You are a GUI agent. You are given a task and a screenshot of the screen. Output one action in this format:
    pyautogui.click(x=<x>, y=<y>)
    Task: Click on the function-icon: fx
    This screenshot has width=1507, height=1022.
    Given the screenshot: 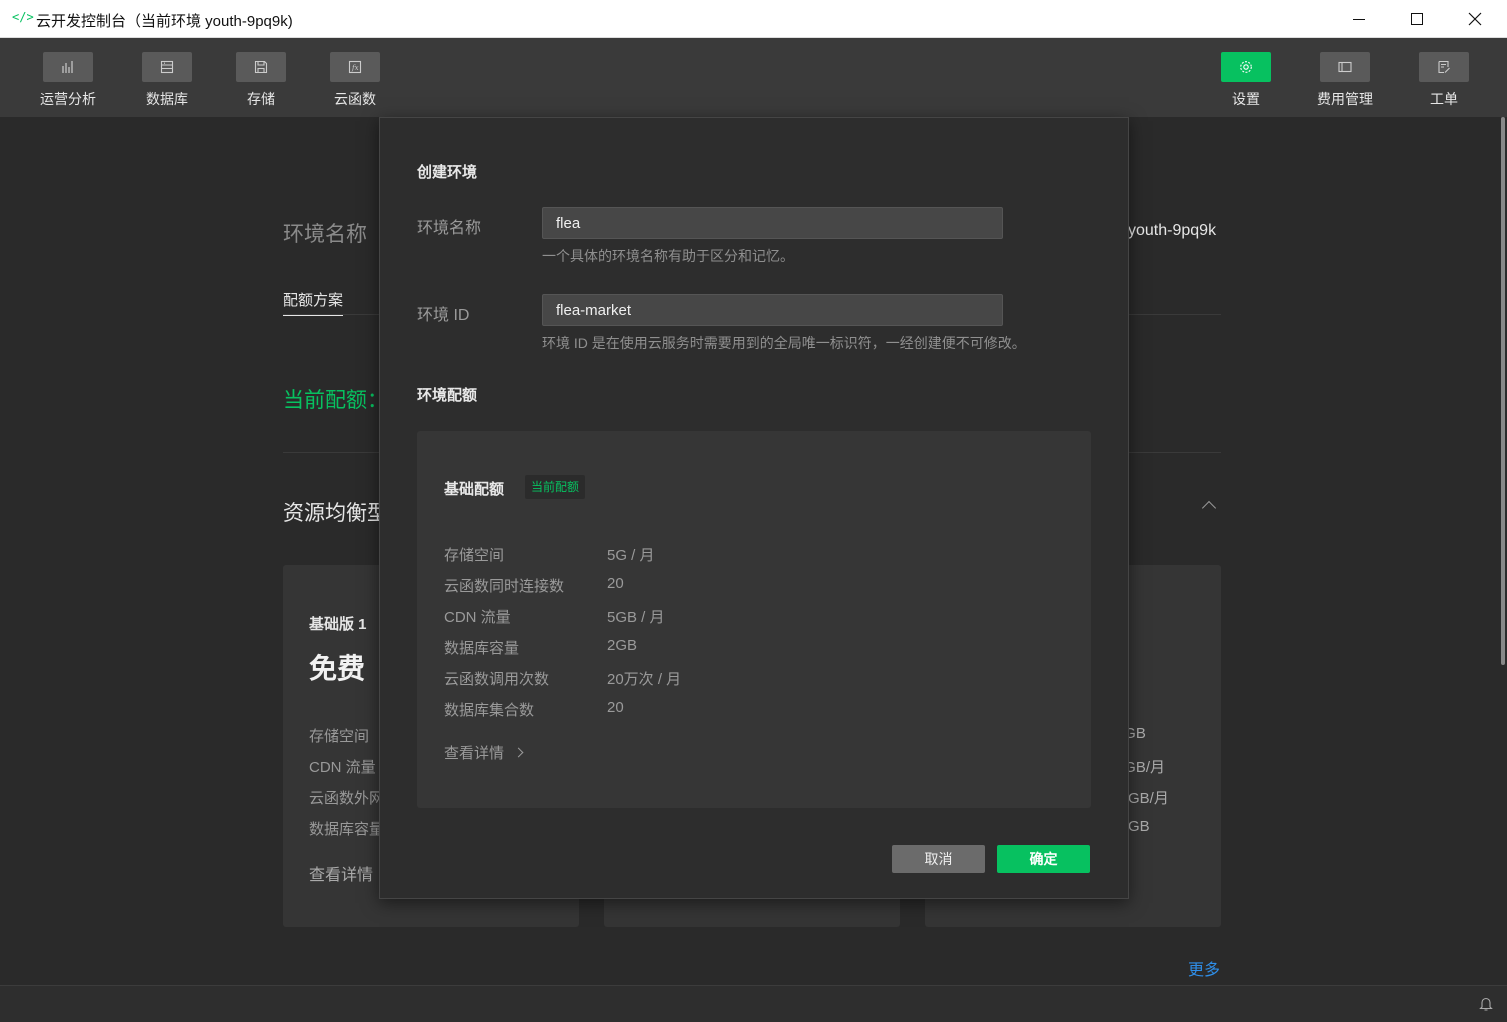 What is the action you would take?
    pyautogui.click(x=355, y=67)
    